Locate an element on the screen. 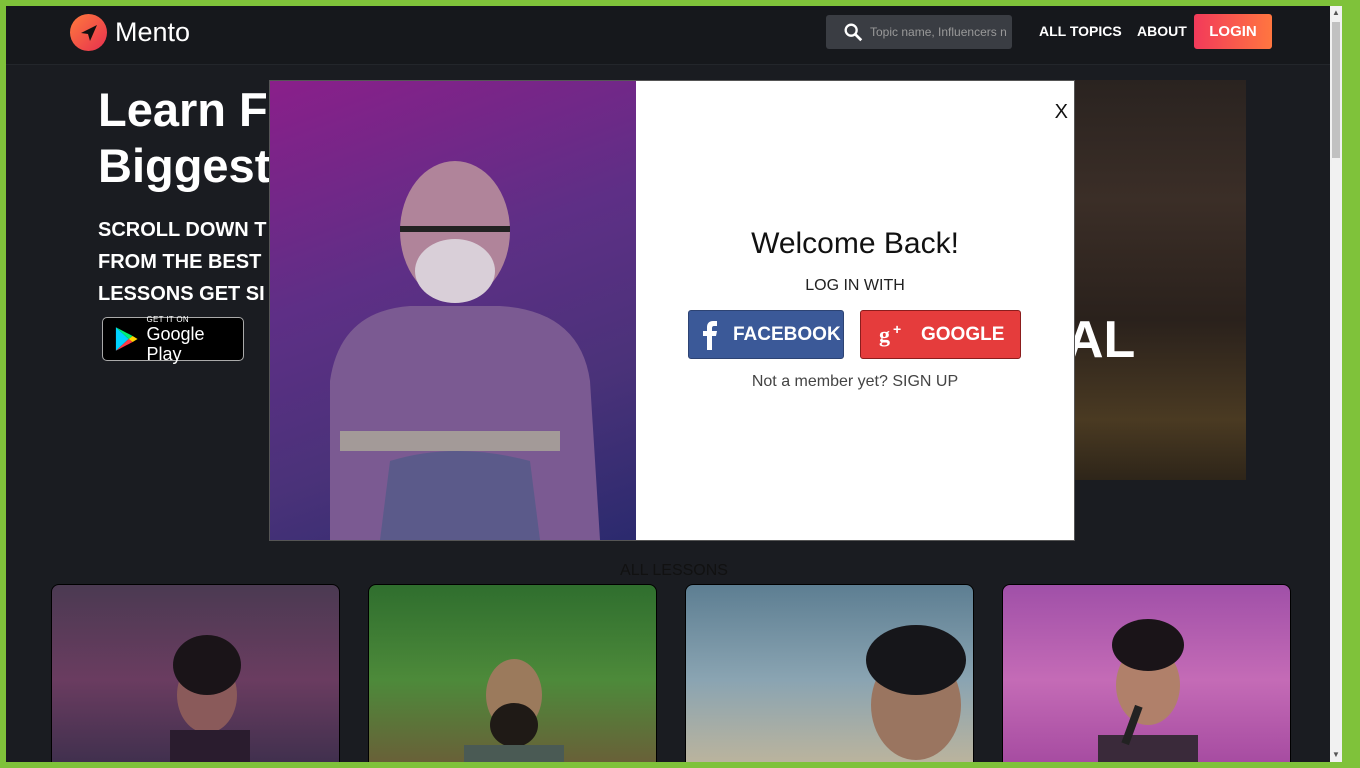 The width and height of the screenshot is (1360, 768). nav-all-topics: ALL TOPICS is located at coordinates (1080, 31).